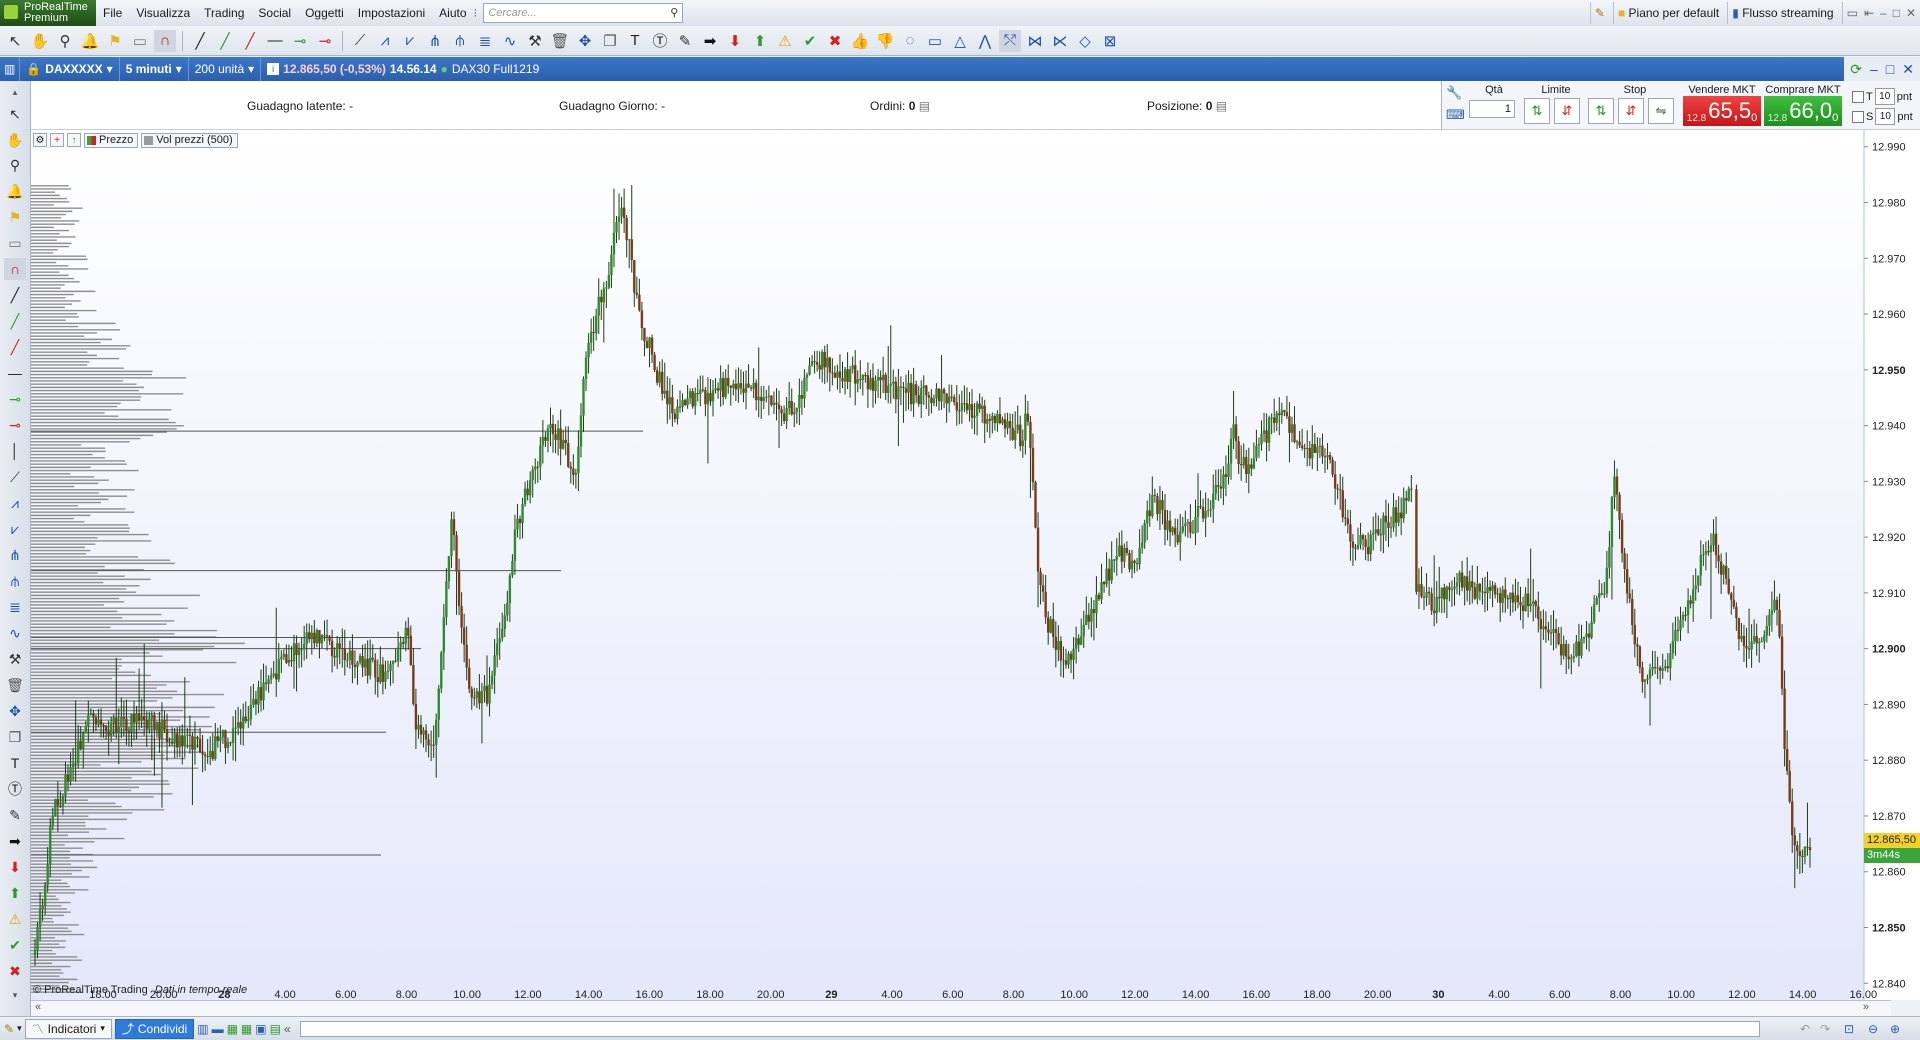 The height and width of the screenshot is (1040, 1920). I want to click on search-input: Cercare... ⚲, so click(583, 13).